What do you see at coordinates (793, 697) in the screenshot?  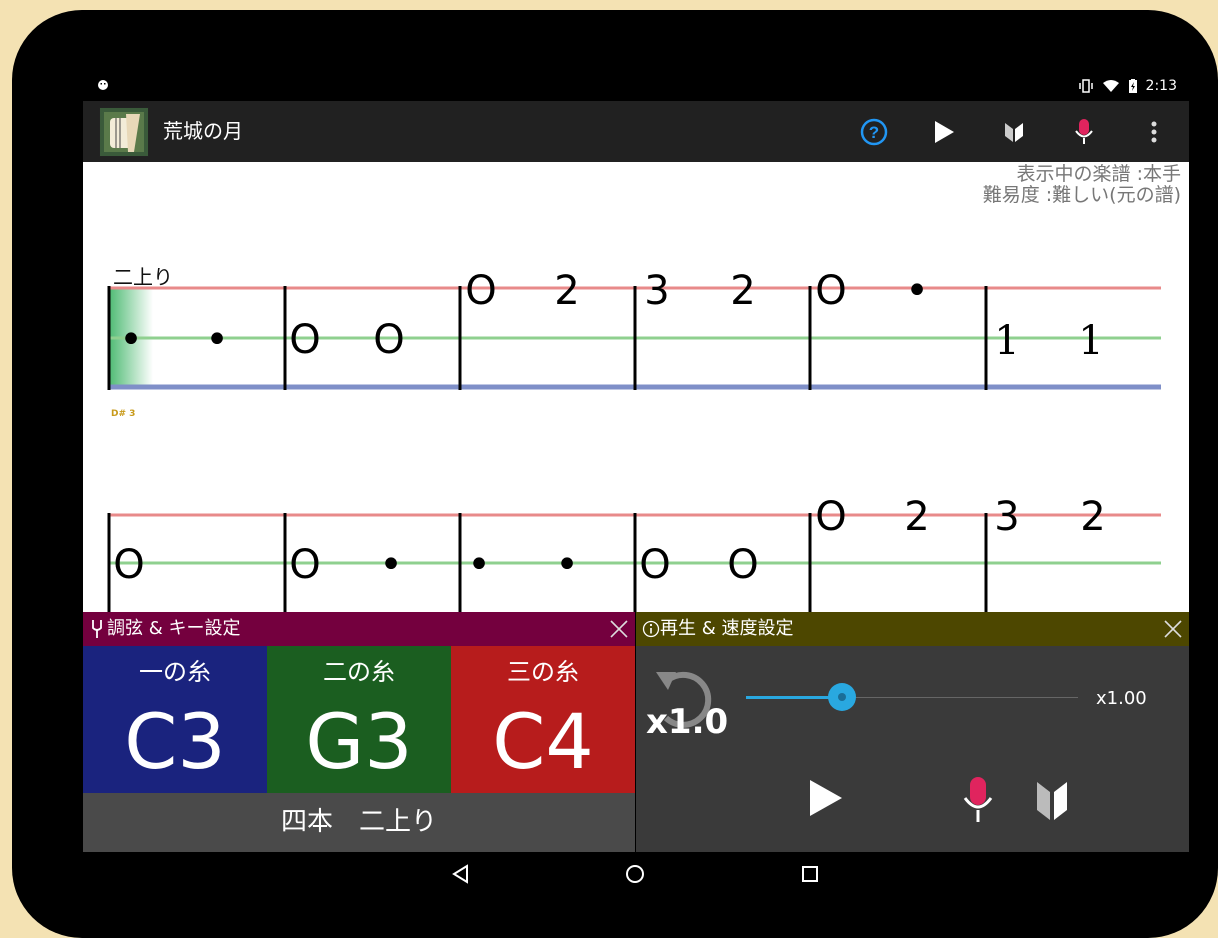 I see `slider-fill` at bounding box center [793, 697].